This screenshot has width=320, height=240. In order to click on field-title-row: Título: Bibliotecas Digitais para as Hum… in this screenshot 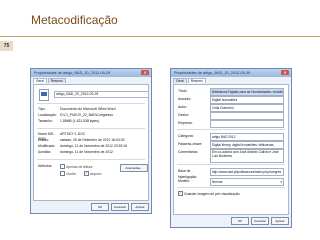, I will do `click(231, 92)`.